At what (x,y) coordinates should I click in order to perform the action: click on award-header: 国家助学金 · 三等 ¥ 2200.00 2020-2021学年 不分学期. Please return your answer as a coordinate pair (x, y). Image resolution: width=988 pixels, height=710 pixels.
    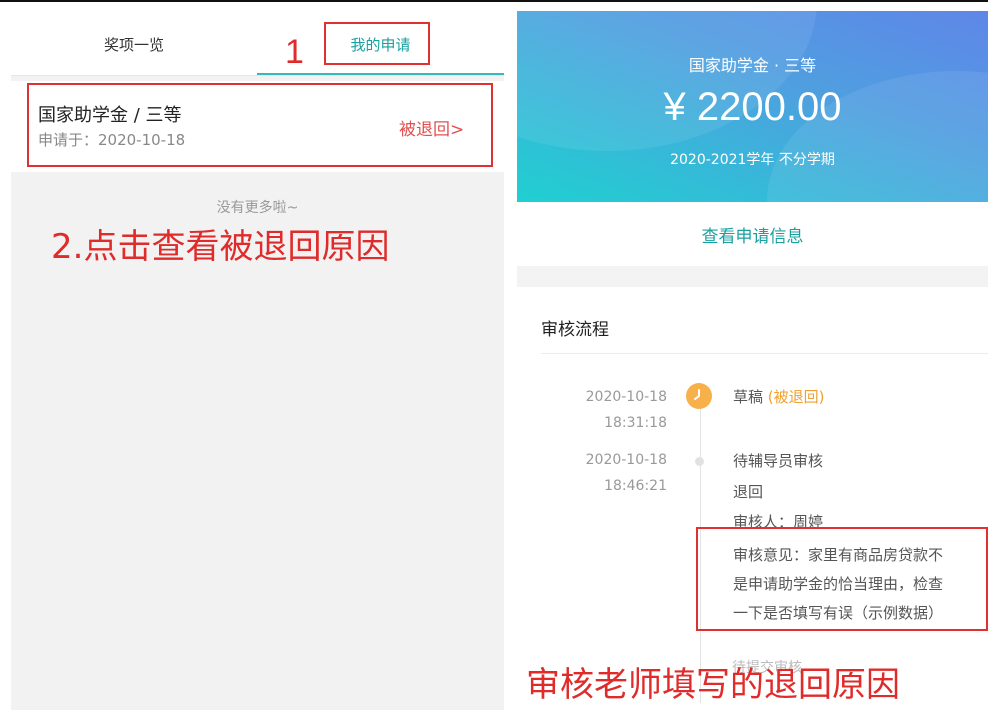
    Looking at the image, I should click on (752, 106).